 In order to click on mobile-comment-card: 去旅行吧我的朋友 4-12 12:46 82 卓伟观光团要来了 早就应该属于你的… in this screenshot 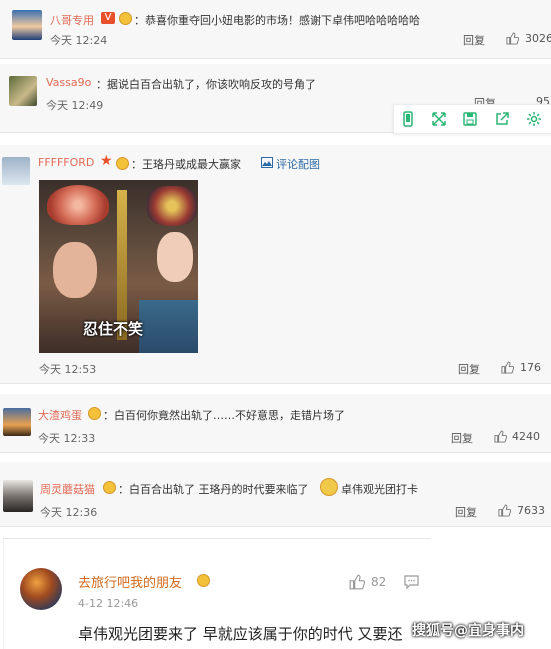, I will do `click(217, 593)`.